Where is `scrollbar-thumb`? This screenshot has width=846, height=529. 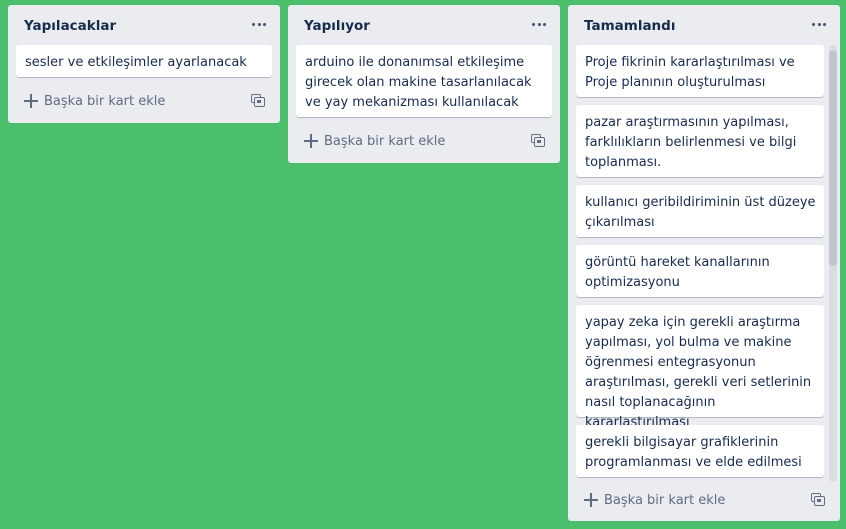 scrollbar-thumb is located at coordinates (833, 158).